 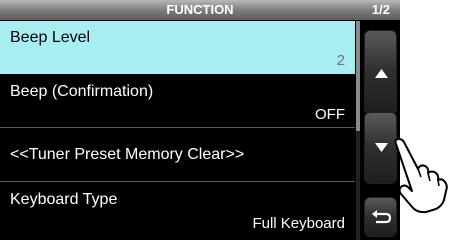 What do you see at coordinates (340, 60) in the screenshot?
I see `menu-item-value: 2` at bounding box center [340, 60].